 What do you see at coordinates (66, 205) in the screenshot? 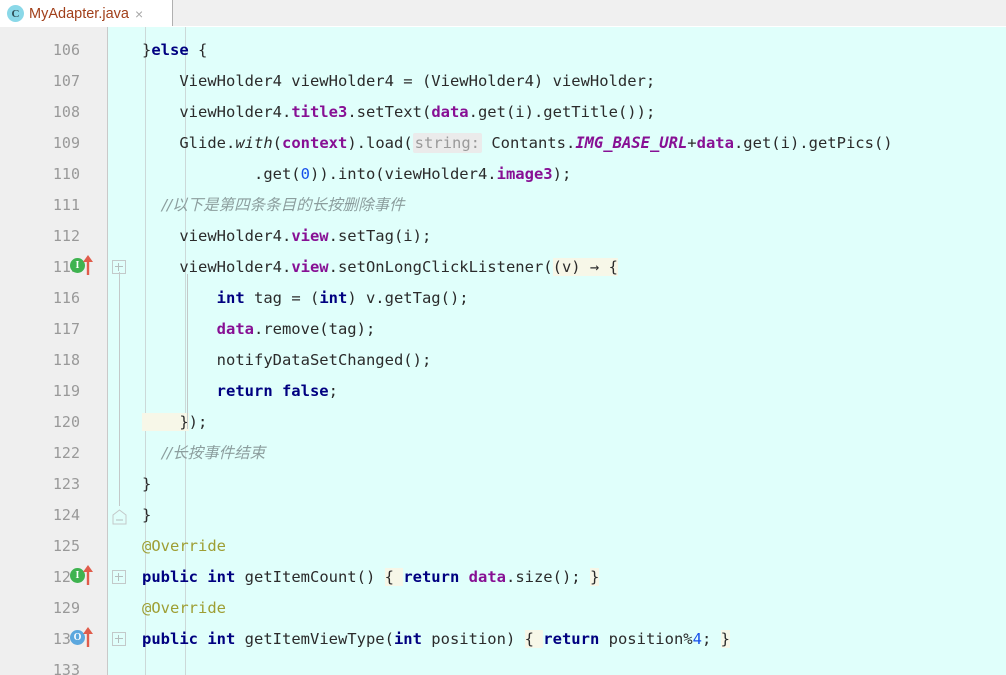
I see `line-number: 111` at bounding box center [66, 205].